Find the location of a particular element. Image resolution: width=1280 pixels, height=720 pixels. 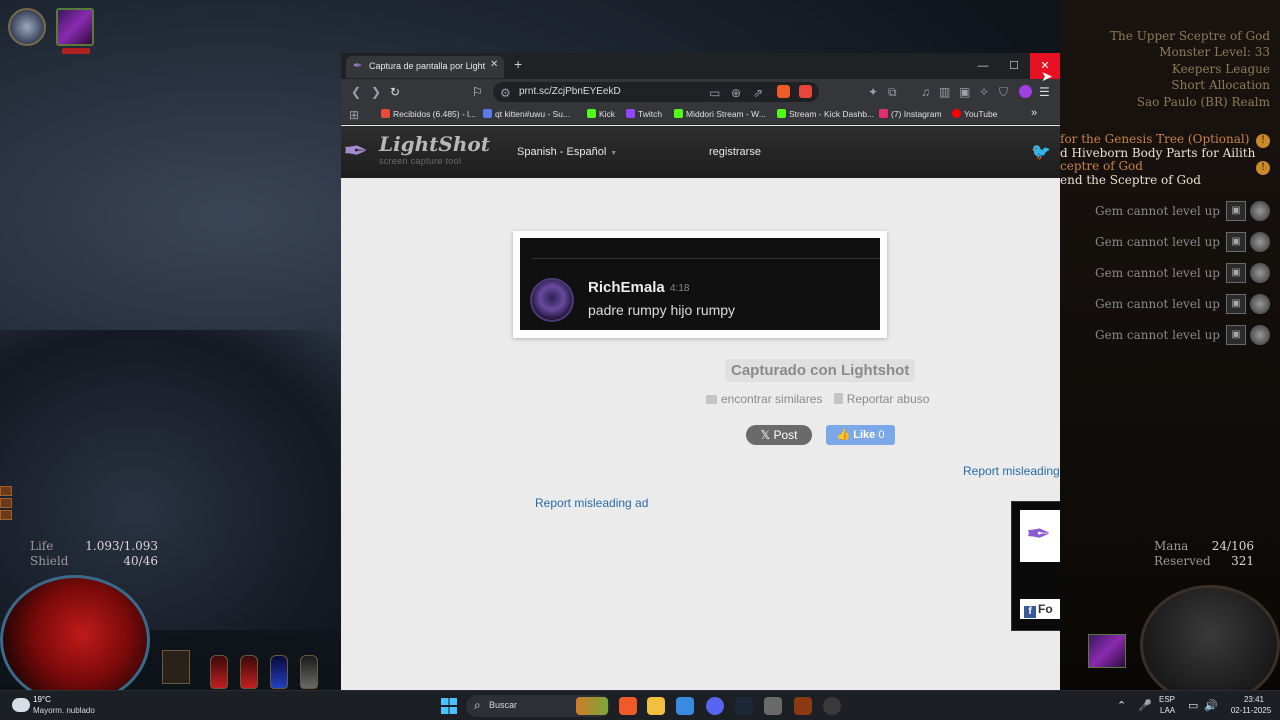

taskbar-search: ⌕ Buscar is located at coordinates (538, 706).